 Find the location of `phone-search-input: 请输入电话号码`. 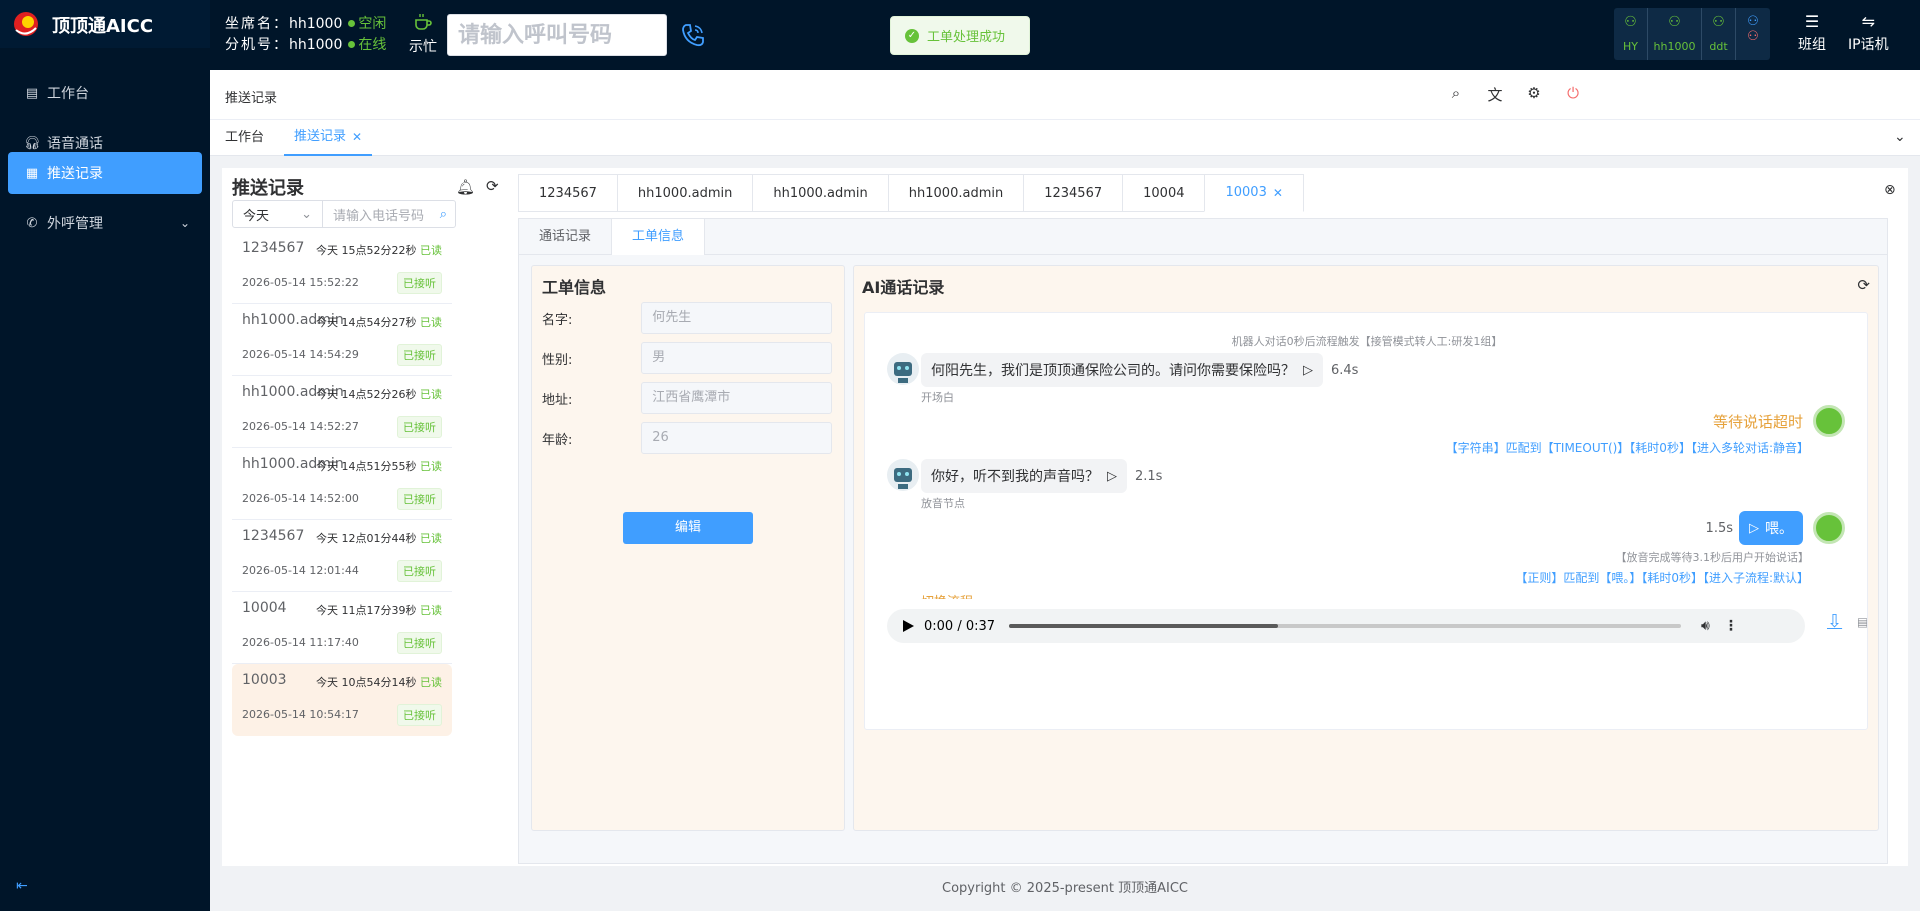

phone-search-input: 请输入电话号码 is located at coordinates (381, 214).